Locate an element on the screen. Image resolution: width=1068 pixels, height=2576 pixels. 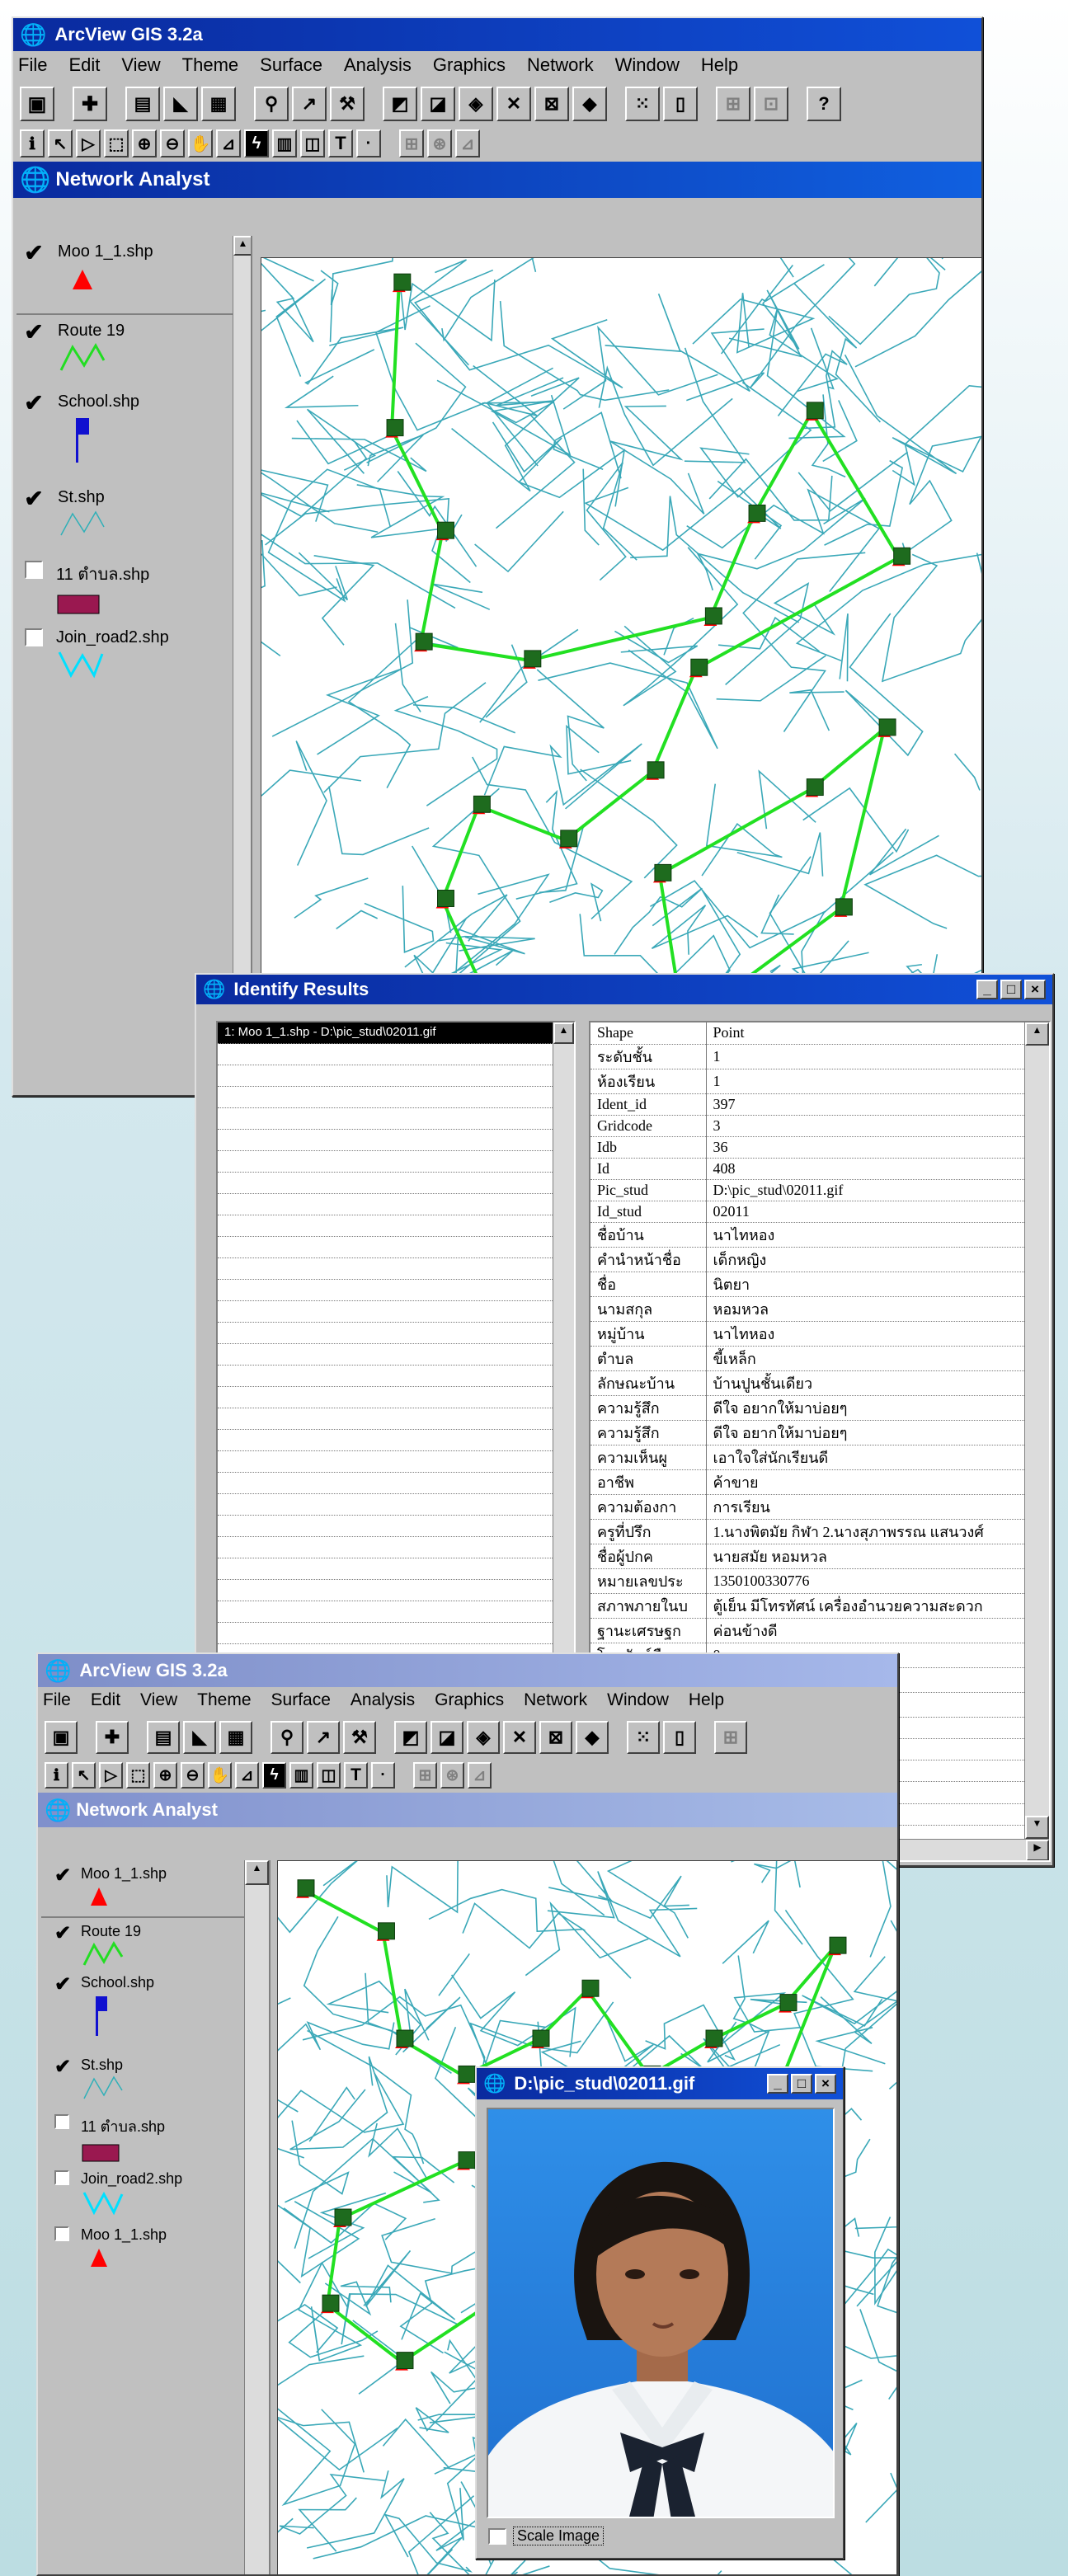
zoom-full-icon: ◩ is located at coordinates (400, 104).